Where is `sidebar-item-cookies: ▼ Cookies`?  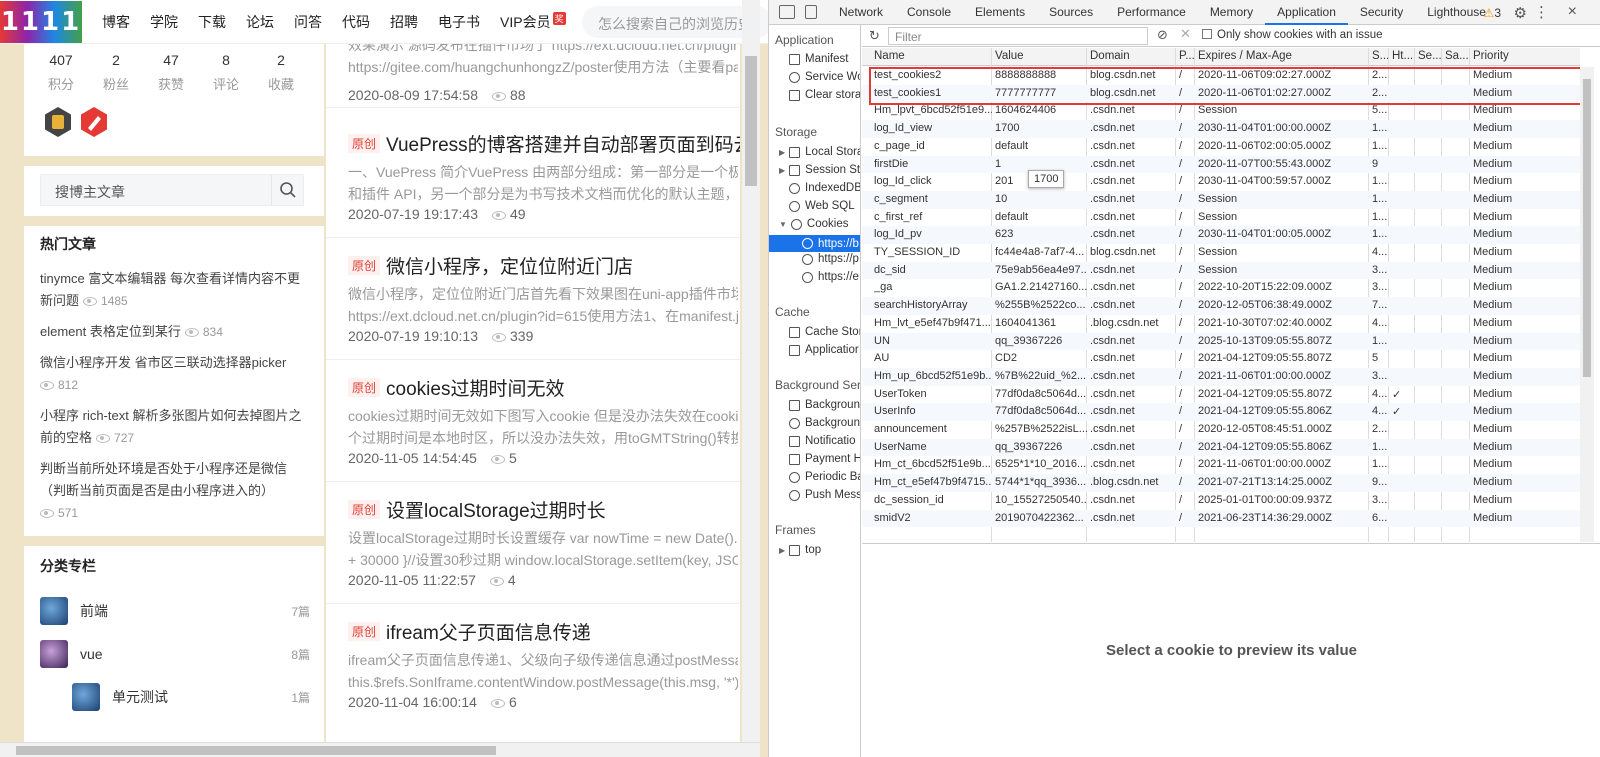 sidebar-item-cookies: ▼ Cookies is located at coordinates (813, 224).